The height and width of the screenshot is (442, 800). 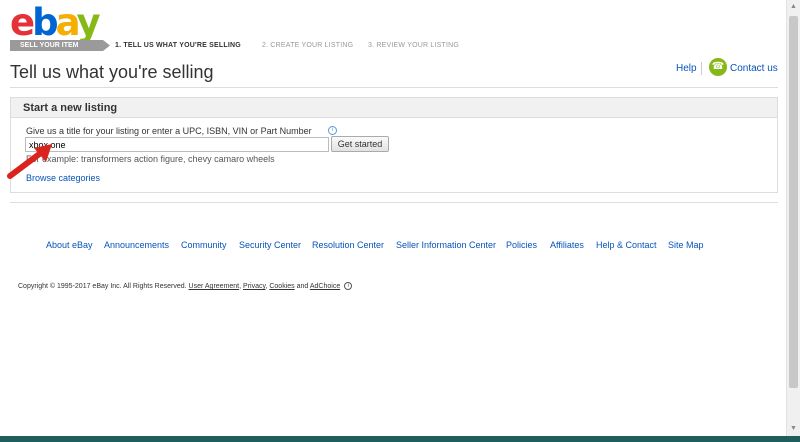 I want to click on footer-link-site-map: Site Map, so click(x=686, y=245).